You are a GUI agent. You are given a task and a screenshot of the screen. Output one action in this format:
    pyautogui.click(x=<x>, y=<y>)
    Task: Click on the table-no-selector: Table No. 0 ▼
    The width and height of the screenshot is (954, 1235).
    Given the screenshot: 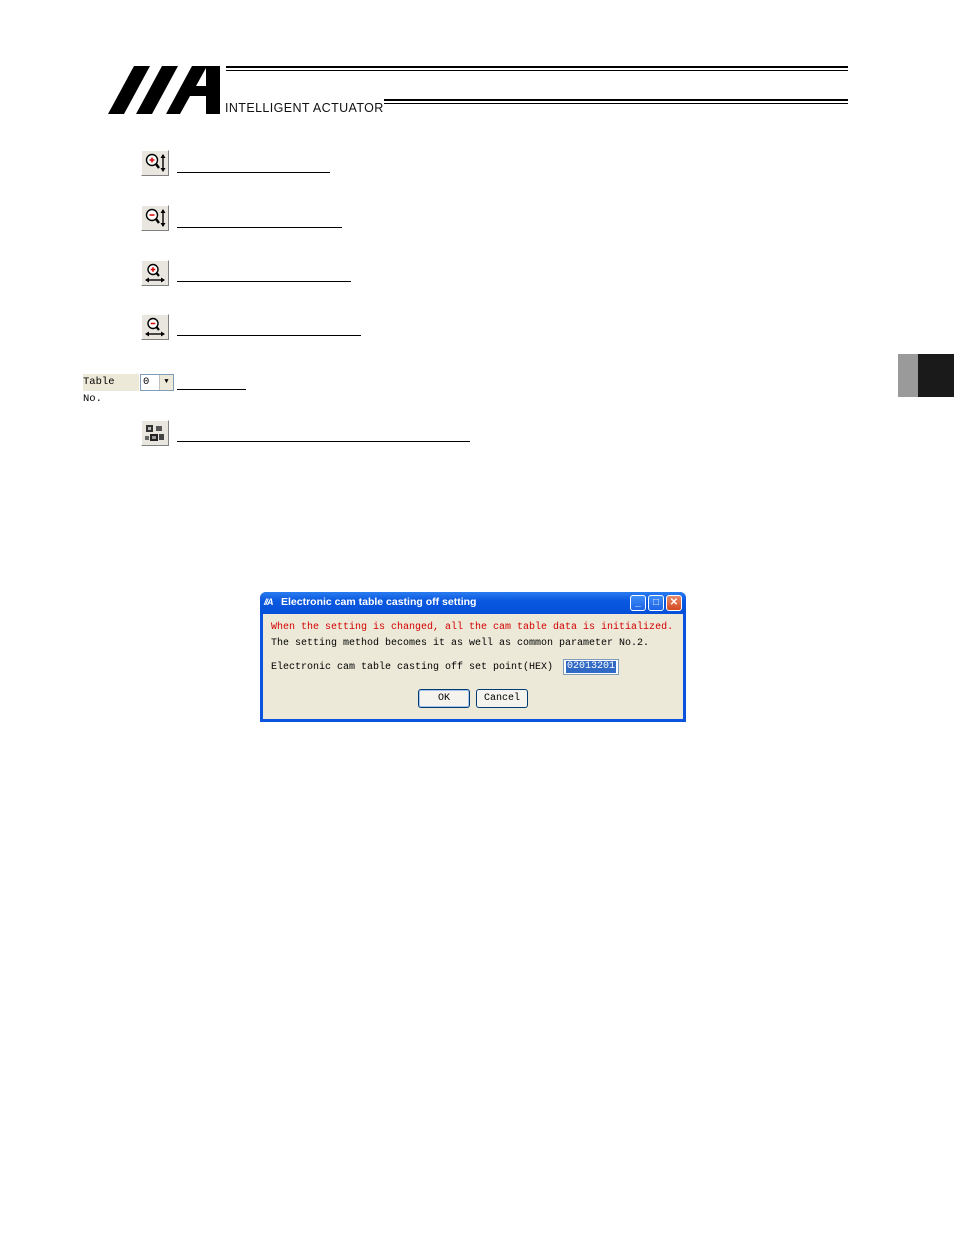 What is the action you would take?
    pyautogui.click(x=129, y=389)
    